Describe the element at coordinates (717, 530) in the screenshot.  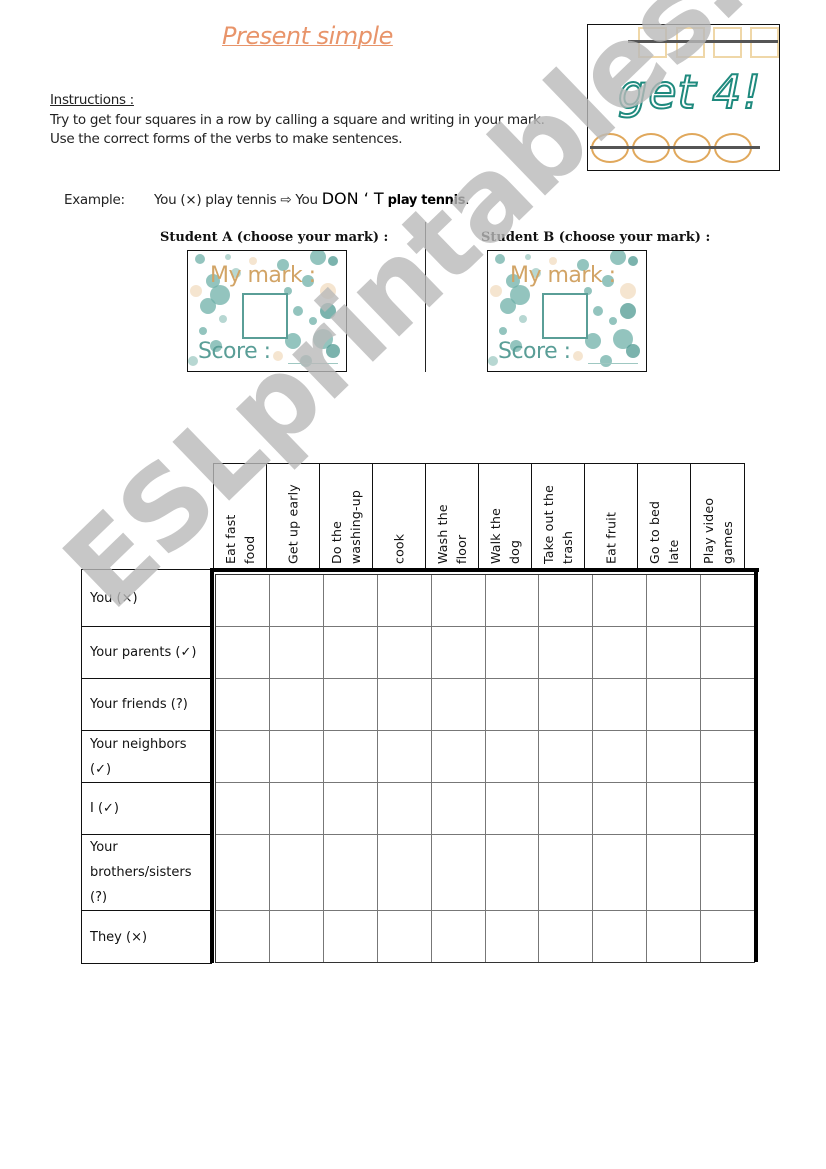
I see `column-header-label: Play video games` at that location.